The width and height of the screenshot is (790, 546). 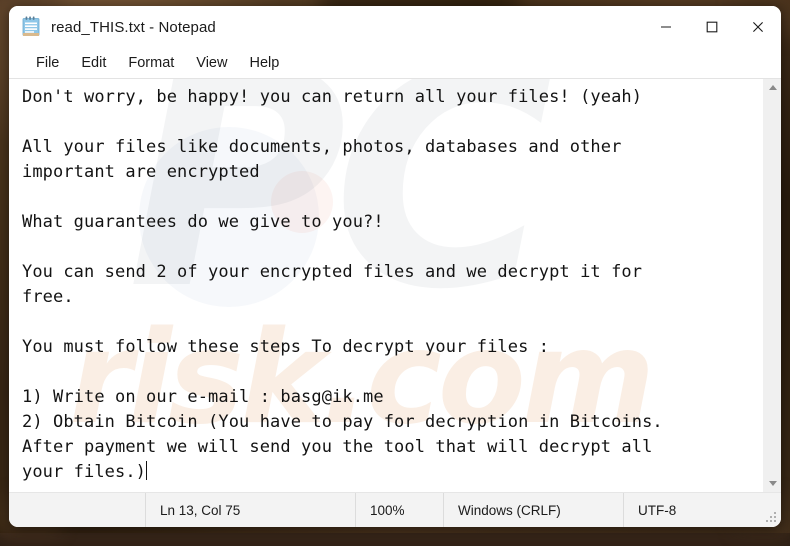 I want to click on scroll-down-button, so click(x=772, y=483).